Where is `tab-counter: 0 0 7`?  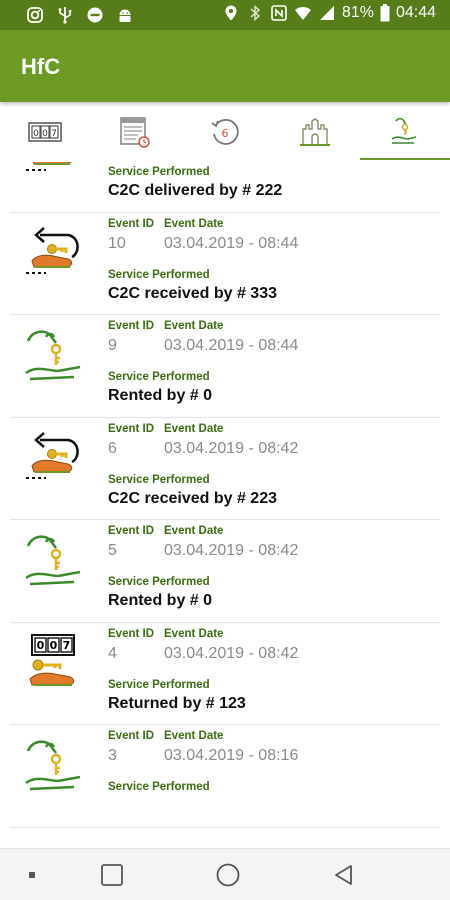
tab-counter: 0 0 7 is located at coordinates (45, 132).